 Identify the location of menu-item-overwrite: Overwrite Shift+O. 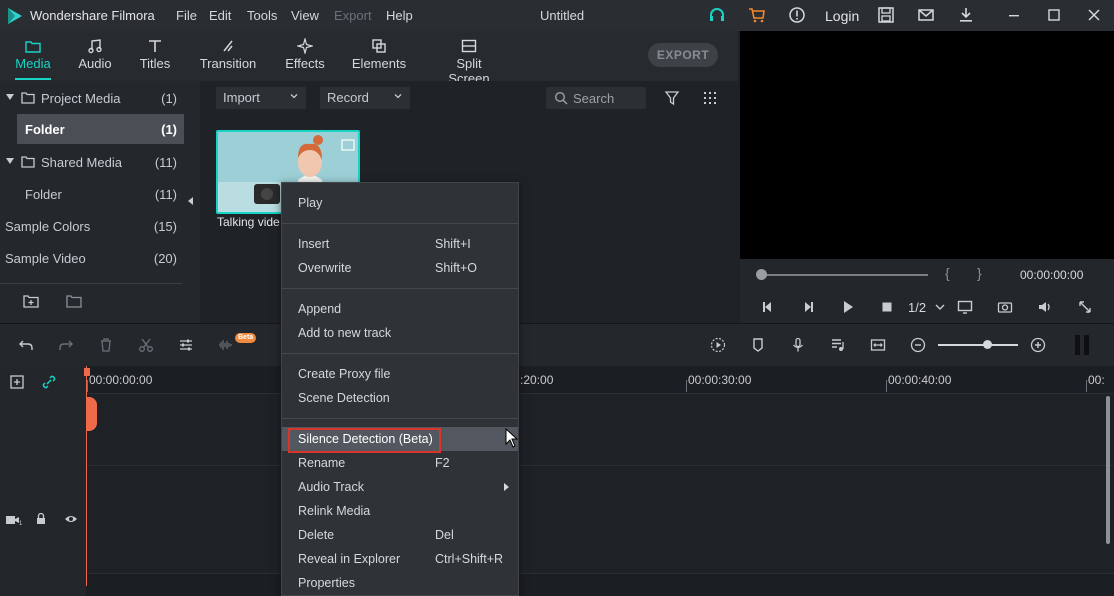
(400, 268).